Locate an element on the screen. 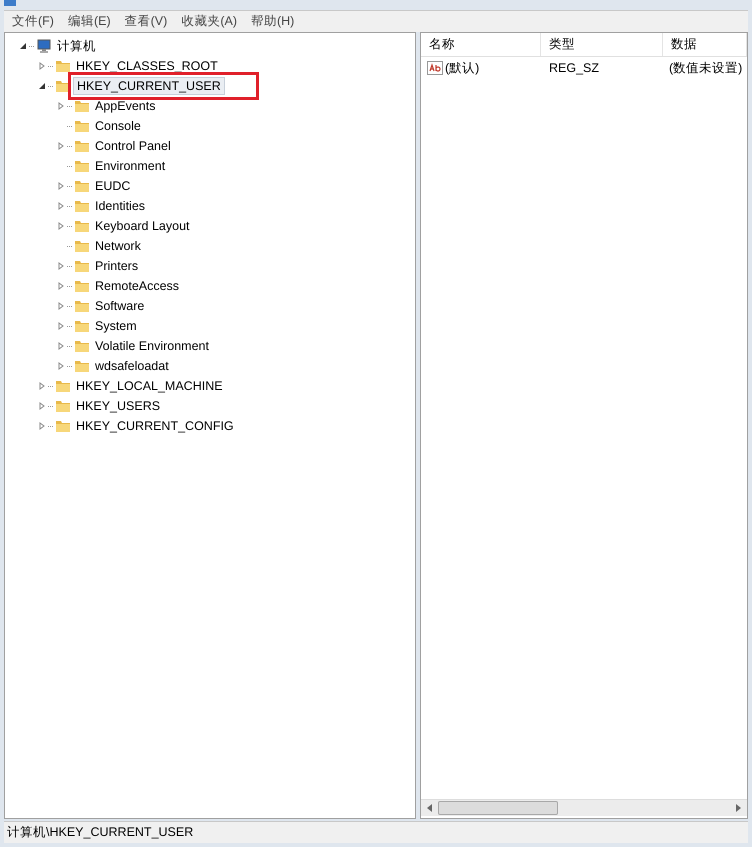 The height and width of the screenshot is (847, 752). tree-item: HKEY_CURRENT_USER is located at coordinates (149, 85).